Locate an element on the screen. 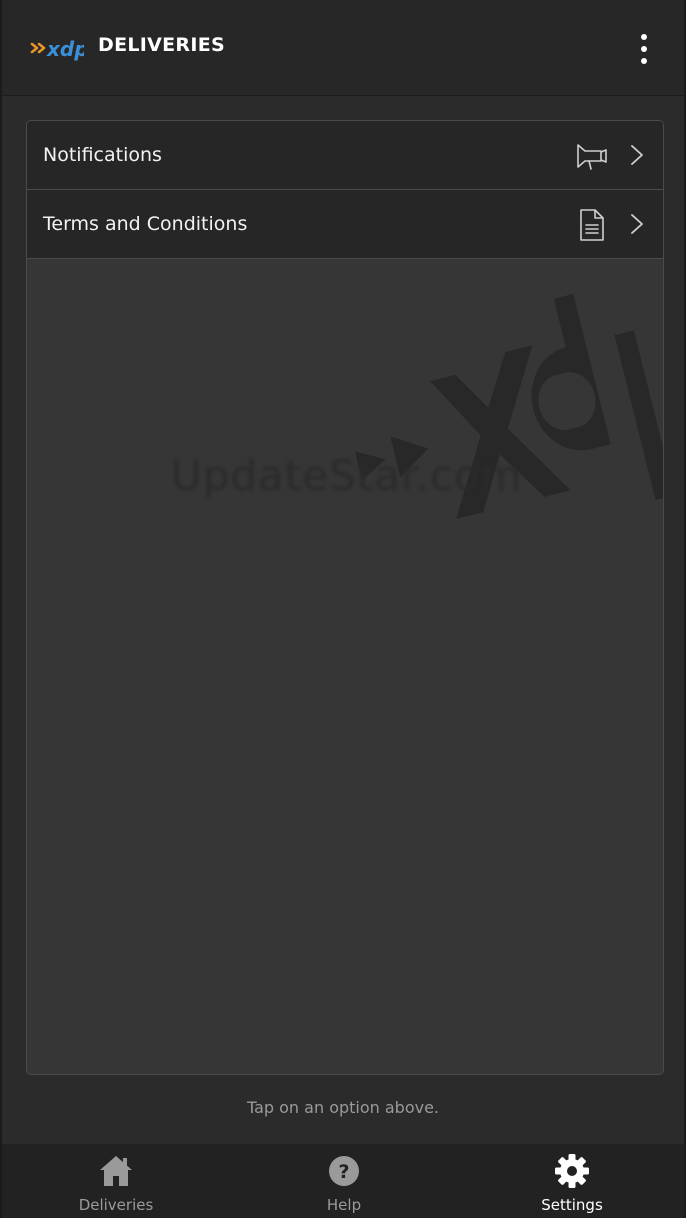 This screenshot has width=686, height=1218. bottom-tab-bar: Deliveries ? Help Settings is located at coordinates (343, 1181).